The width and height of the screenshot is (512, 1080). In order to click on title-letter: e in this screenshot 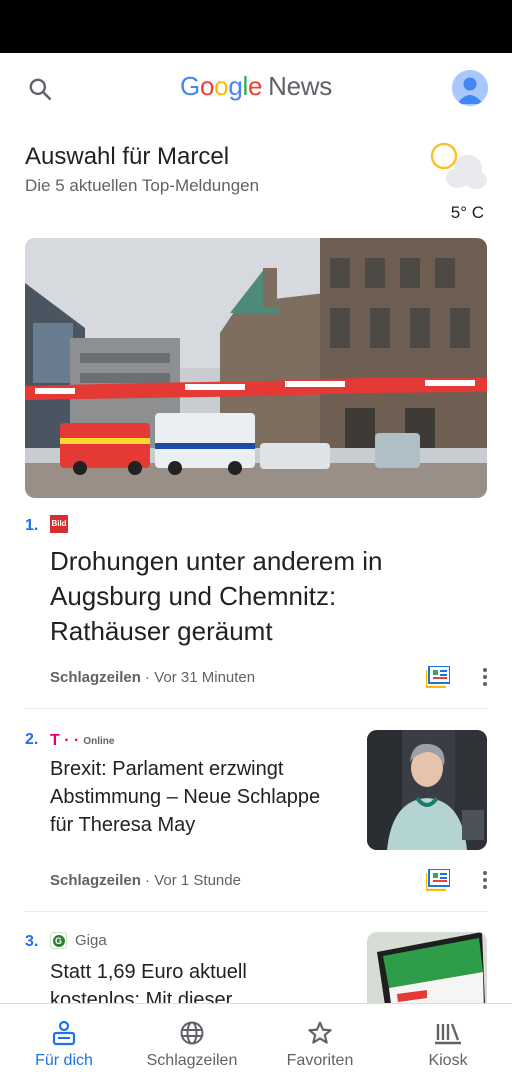, I will do `click(255, 86)`.